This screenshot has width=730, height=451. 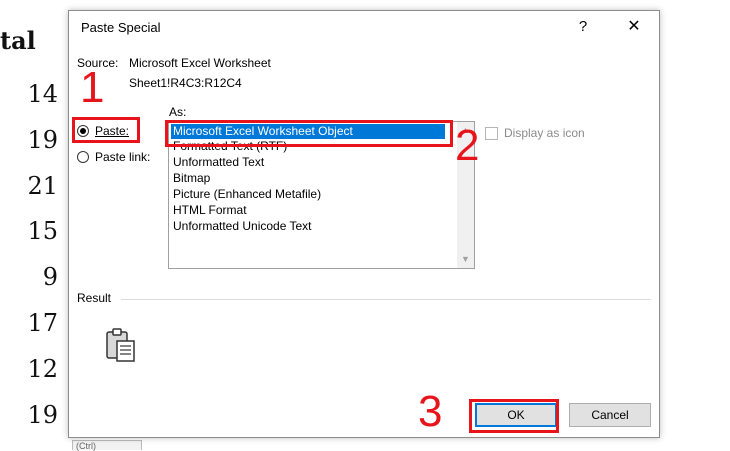 I want to click on list-item: HTML Format, so click(x=209, y=210).